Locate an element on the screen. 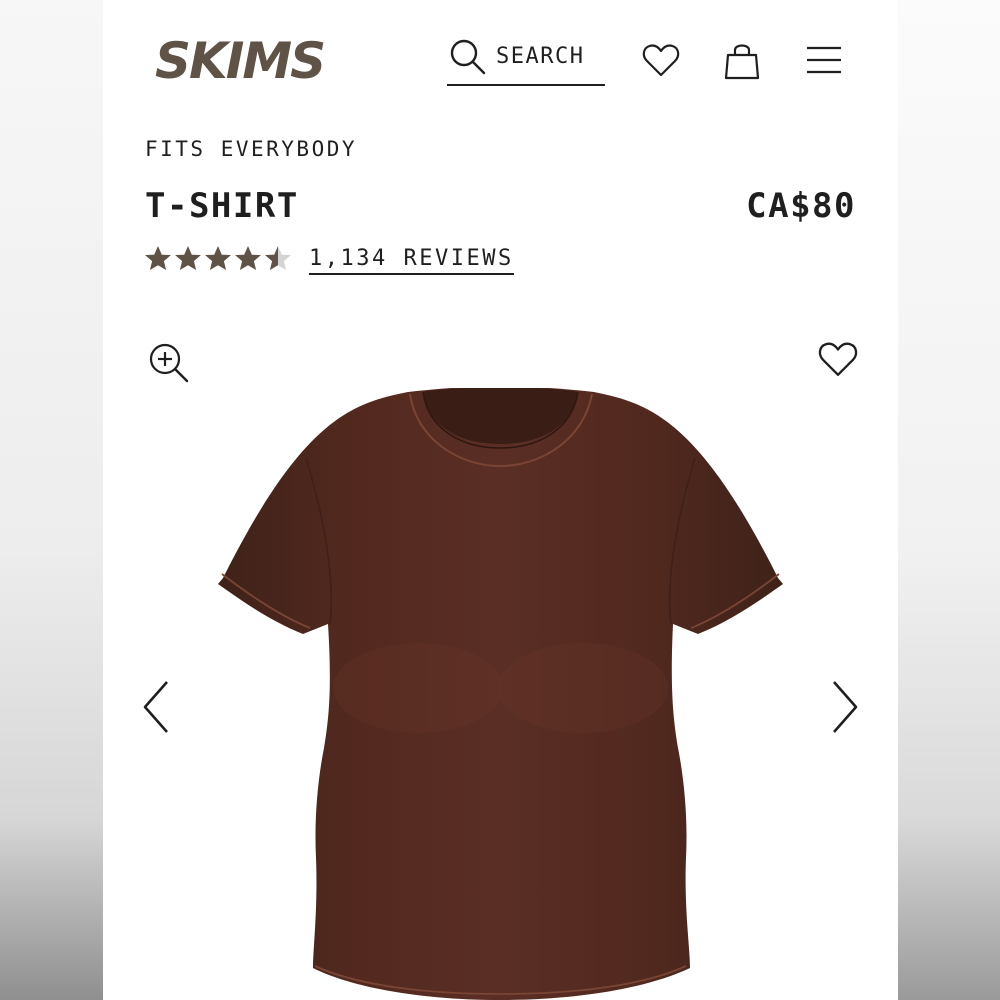  shopping-bag-icon is located at coordinates (742, 60).